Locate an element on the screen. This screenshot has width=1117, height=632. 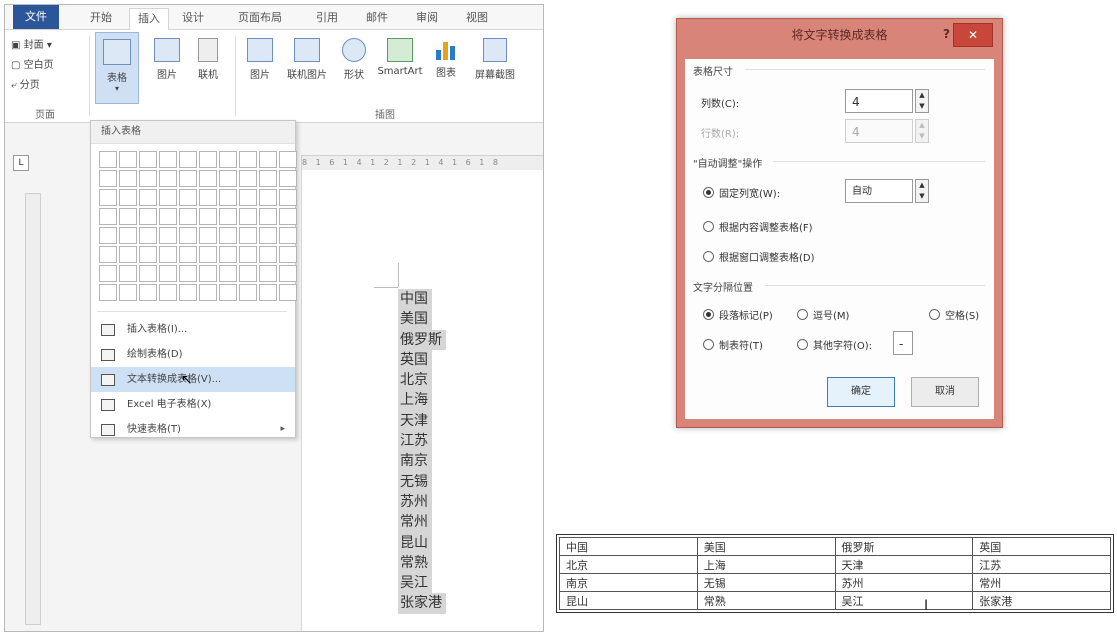
table-cell: 昆山 is located at coordinates (628, 600).